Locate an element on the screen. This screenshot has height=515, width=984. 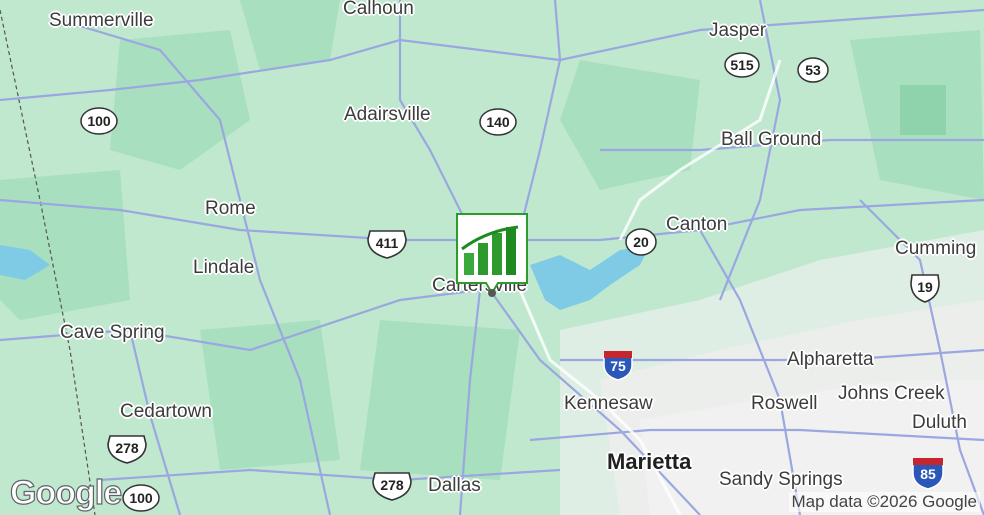
route-shield-53: 53 is located at coordinates (813, 70).